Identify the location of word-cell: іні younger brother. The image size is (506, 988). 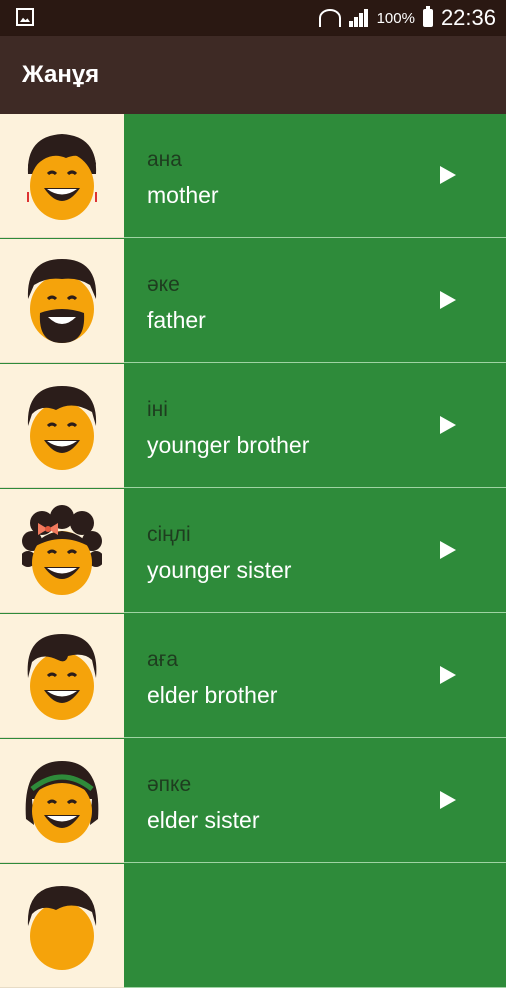
(315, 426).